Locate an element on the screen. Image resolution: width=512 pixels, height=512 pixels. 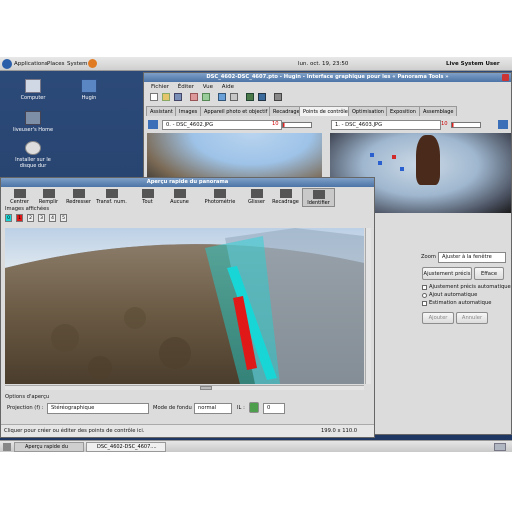
tool-all: Tout is located at coordinates (147, 196).